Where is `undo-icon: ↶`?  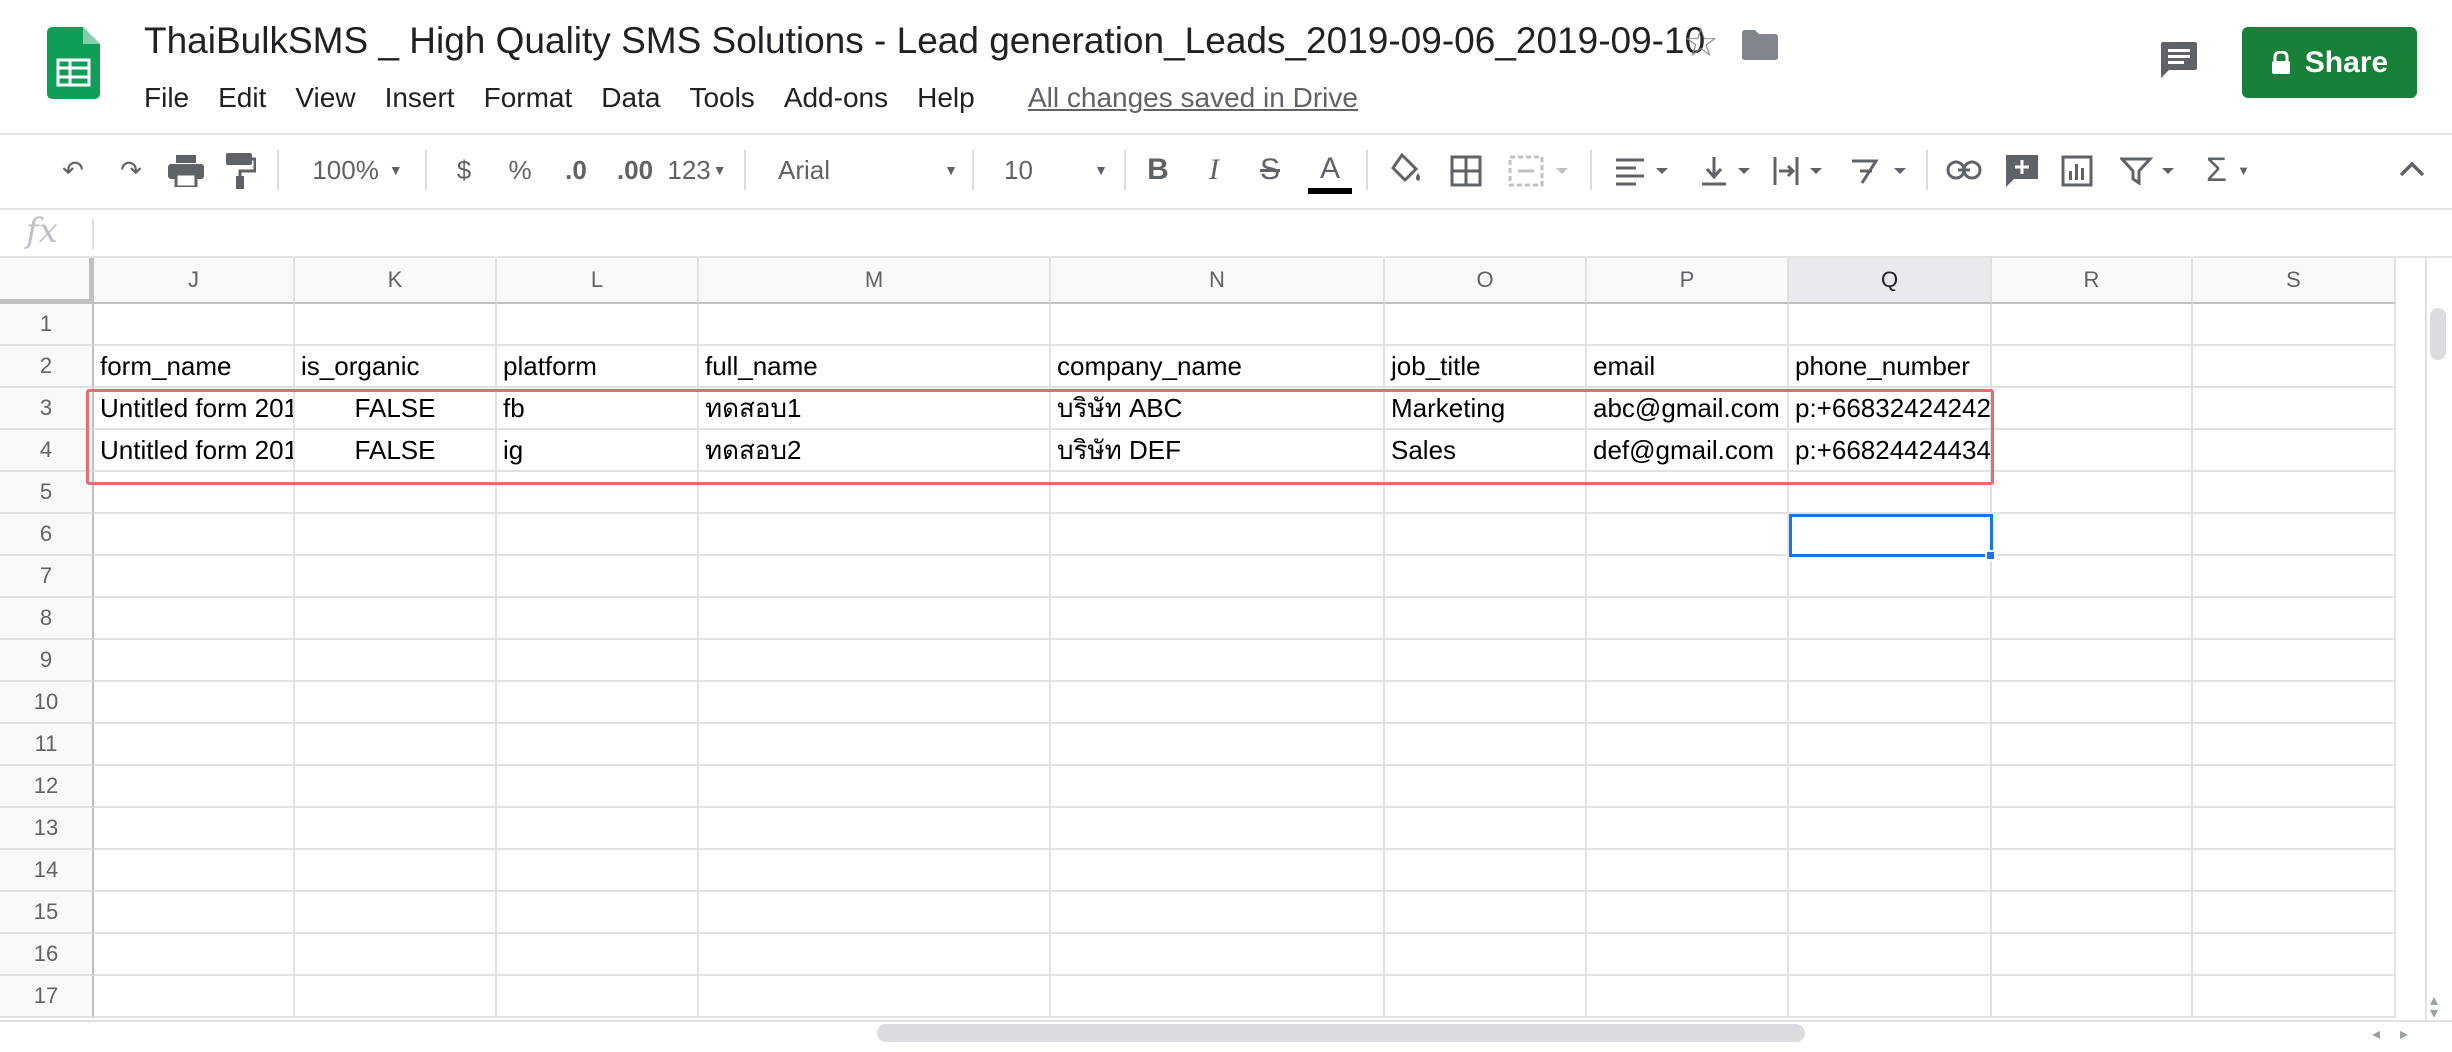 undo-icon: ↶ is located at coordinates (73, 170).